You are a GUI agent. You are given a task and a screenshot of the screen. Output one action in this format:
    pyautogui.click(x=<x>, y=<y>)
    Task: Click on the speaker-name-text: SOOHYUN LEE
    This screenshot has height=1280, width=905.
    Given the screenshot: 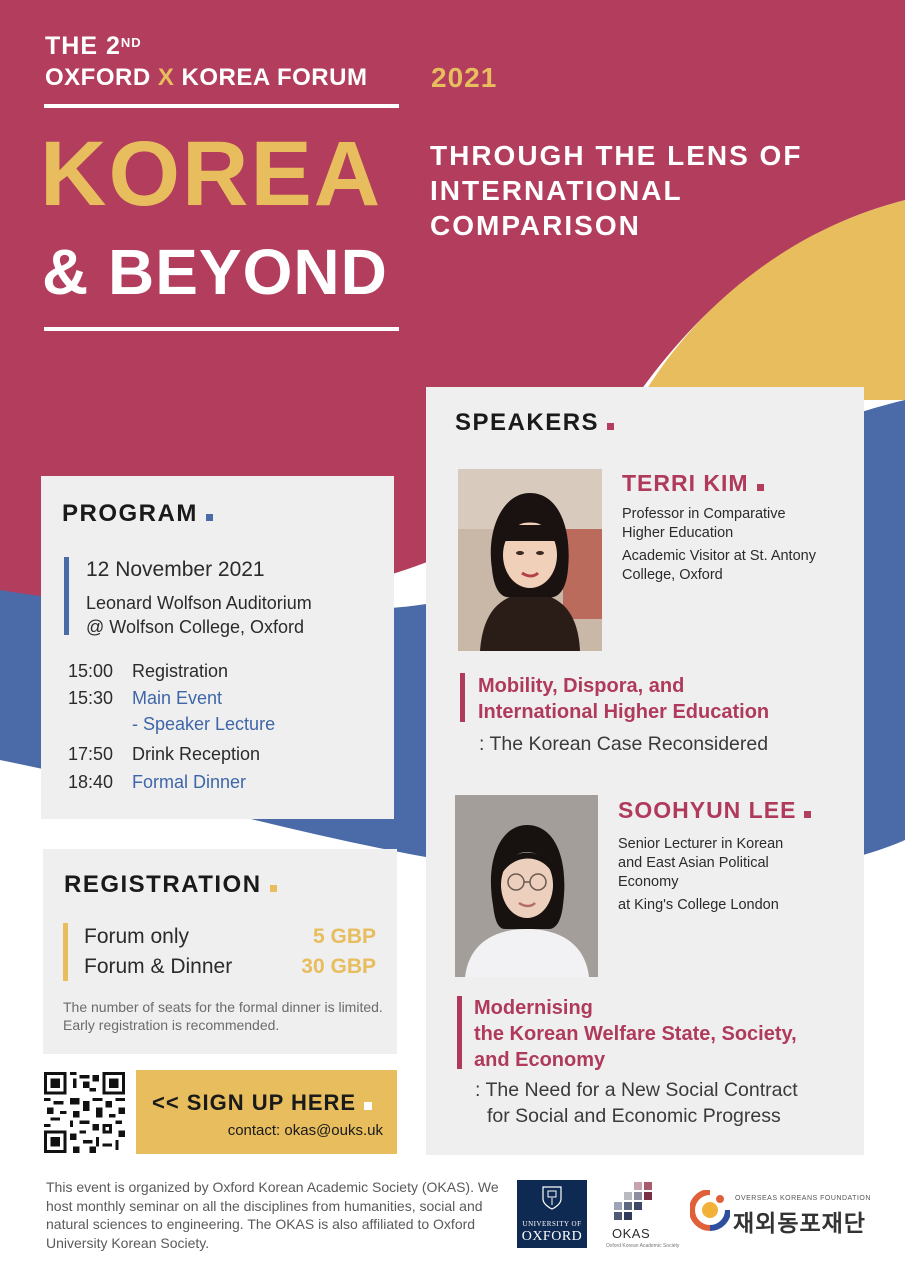 What is the action you would take?
    pyautogui.click(x=707, y=810)
    